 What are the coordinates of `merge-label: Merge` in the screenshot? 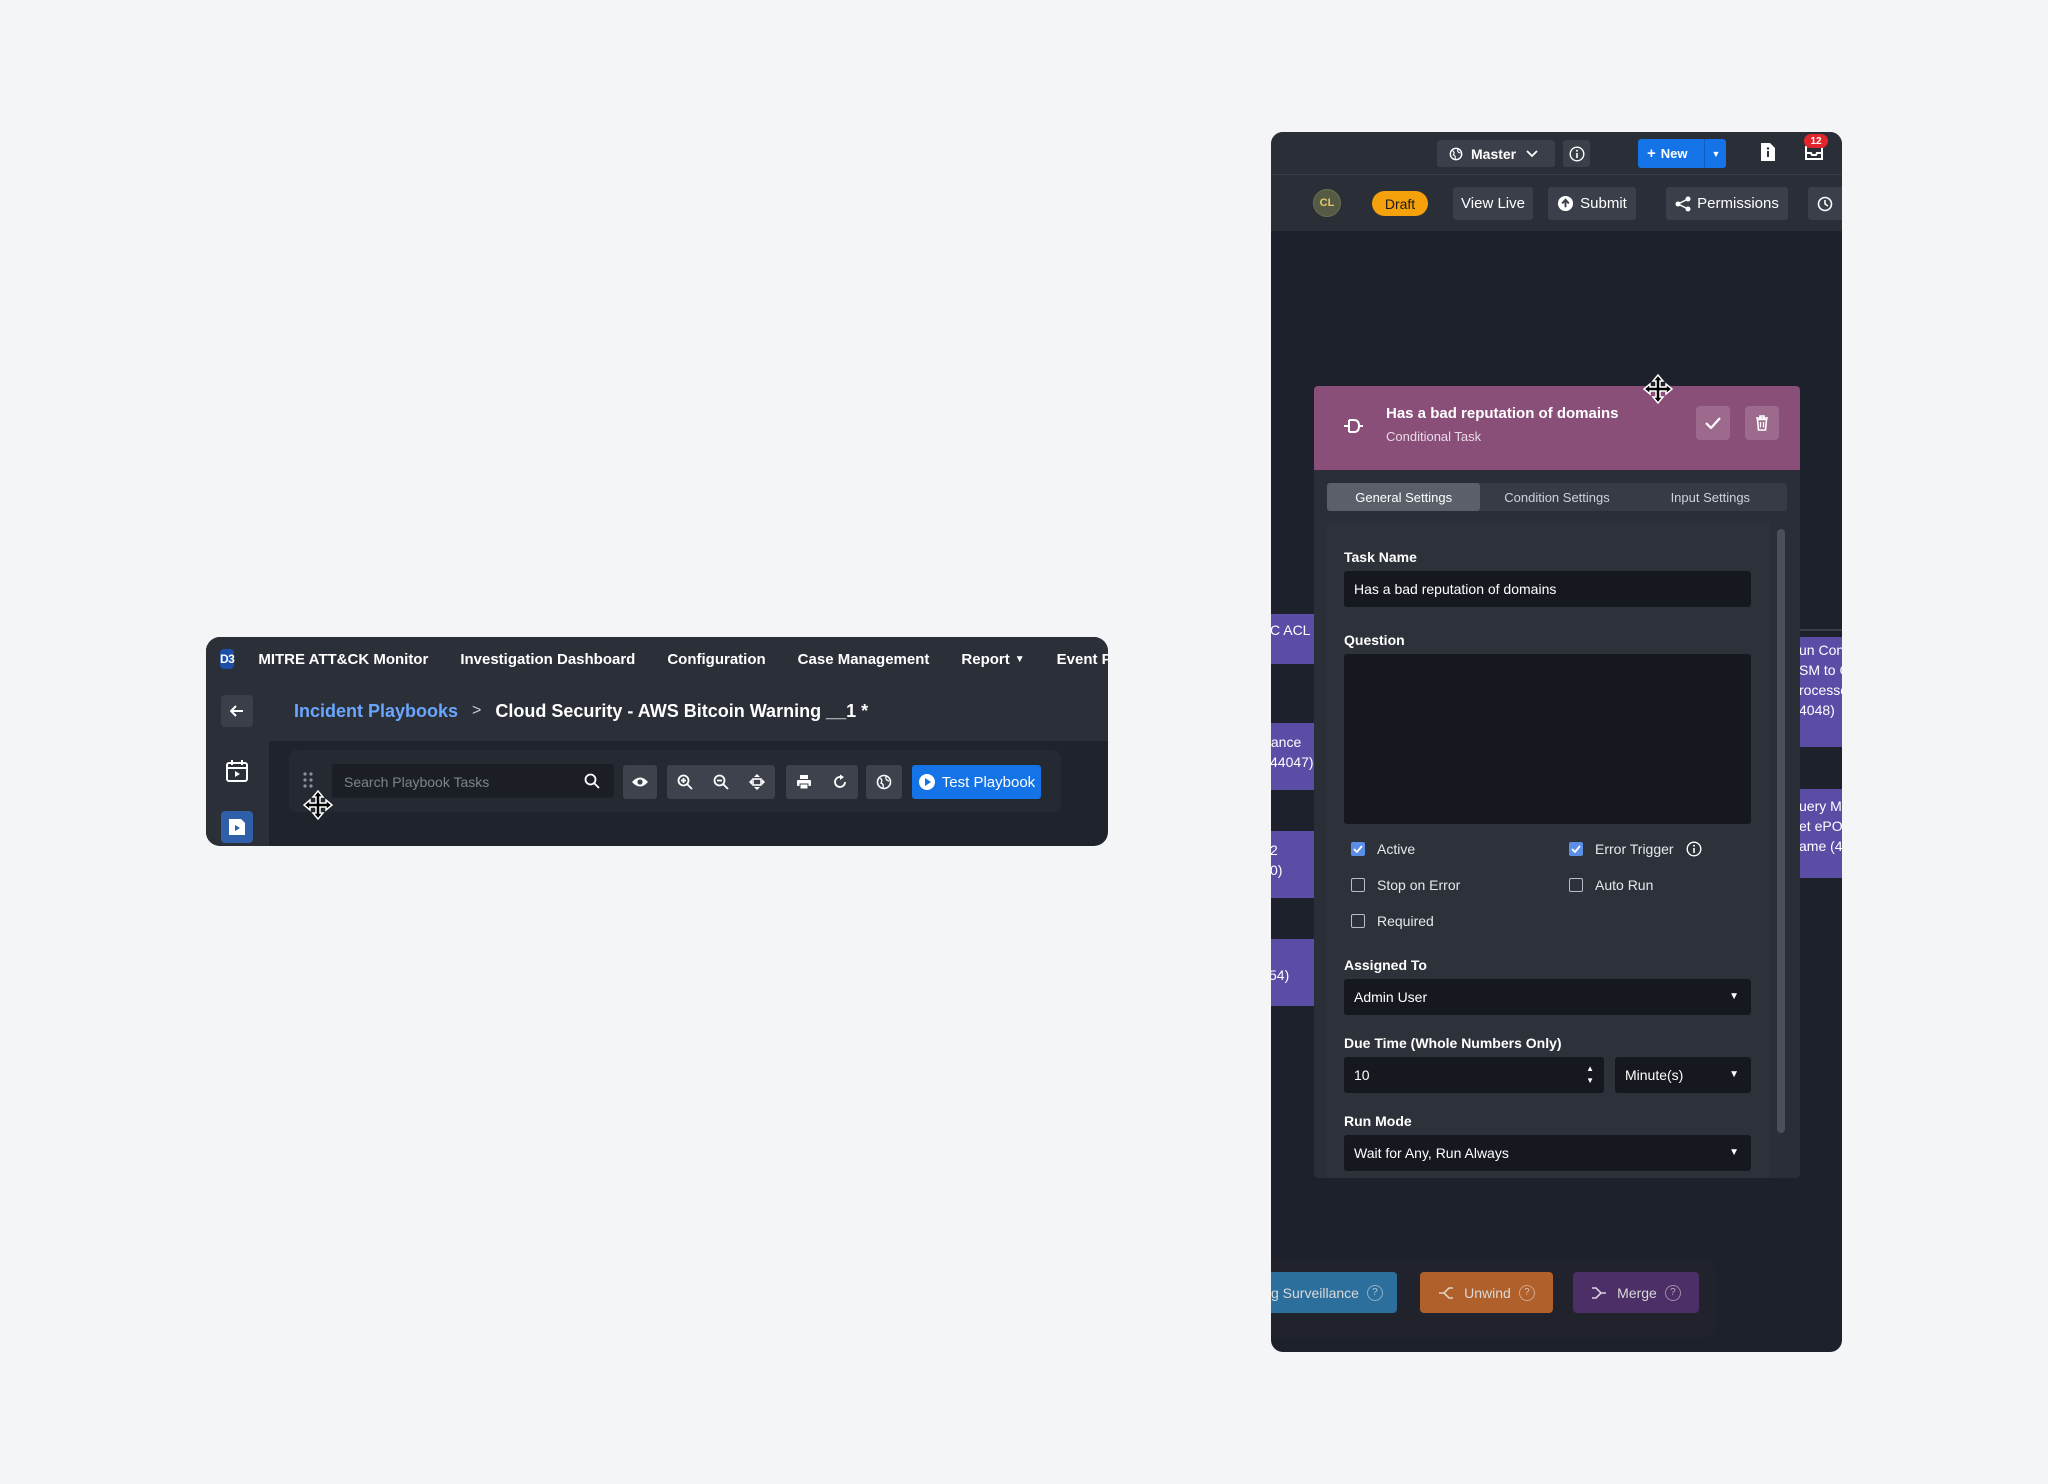 It's located at (1637, 1292).